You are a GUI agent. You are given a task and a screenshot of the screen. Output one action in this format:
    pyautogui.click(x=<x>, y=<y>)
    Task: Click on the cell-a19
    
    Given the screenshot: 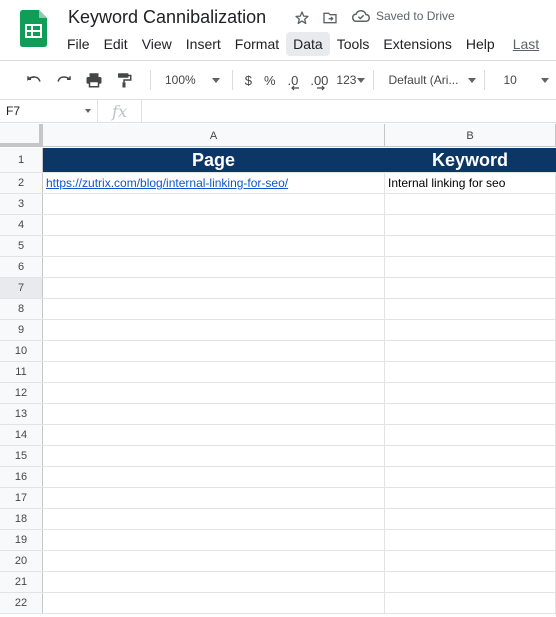 What is the action you would take?
    pyautogui.click(x=214, y=540)
    